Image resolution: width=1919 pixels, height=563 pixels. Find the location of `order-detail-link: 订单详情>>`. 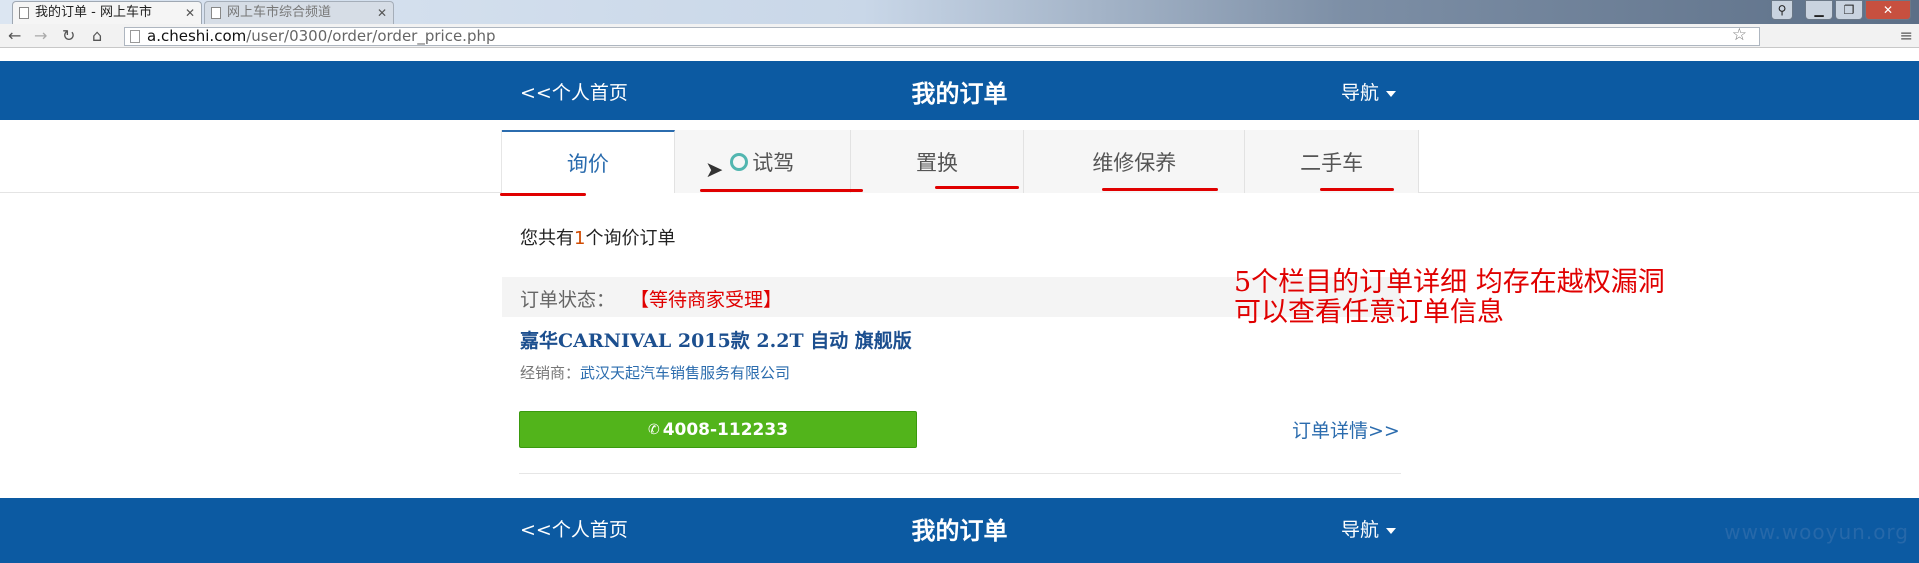

order-detail-link: 订单详情>> is located at coordinates (1346, 429).